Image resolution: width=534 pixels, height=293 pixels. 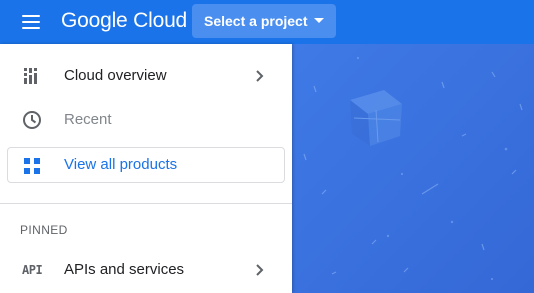 What do you see at coordinates (32, 120) in the screenshot?
I see `clock-icon` at bounding box center [32, 120].